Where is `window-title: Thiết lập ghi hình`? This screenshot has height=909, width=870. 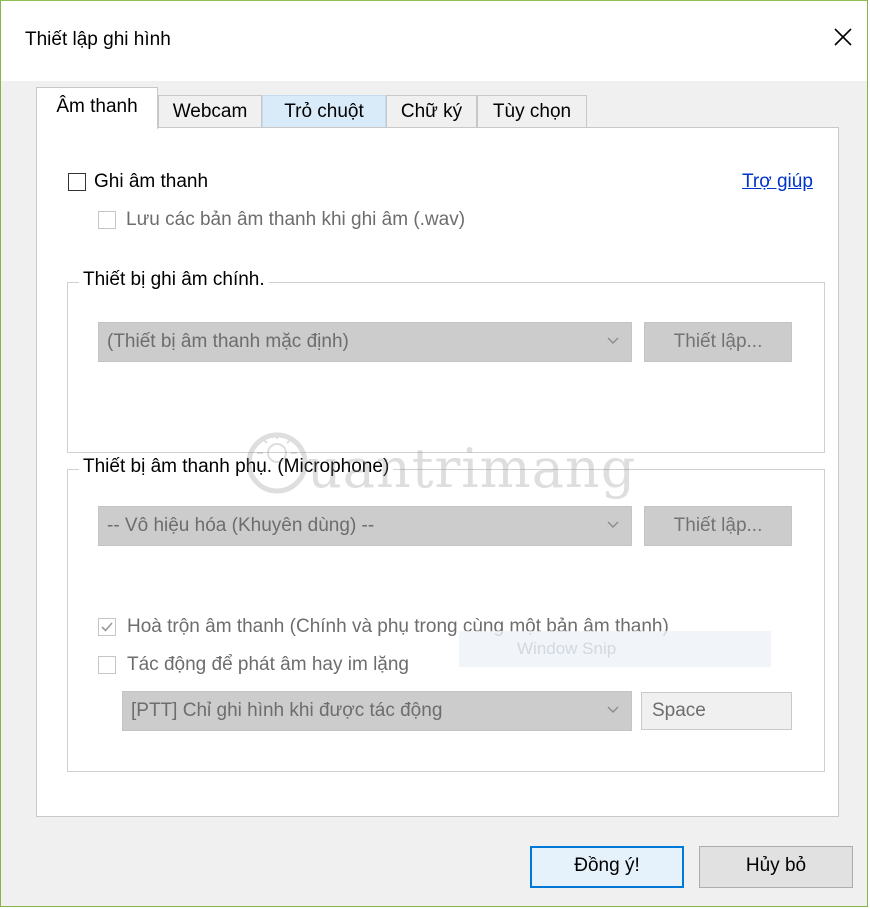
window-title: Thiết lập ghi hình is located at coordinates (98, 39).